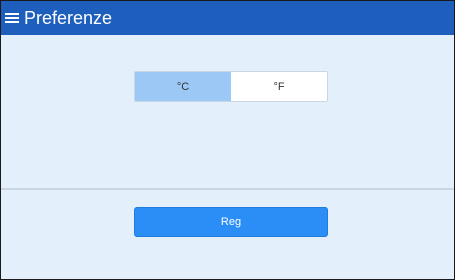 This screenshot has width=455, height=280. I want to click on fahrenheit-option: °F, so click(279, 86).